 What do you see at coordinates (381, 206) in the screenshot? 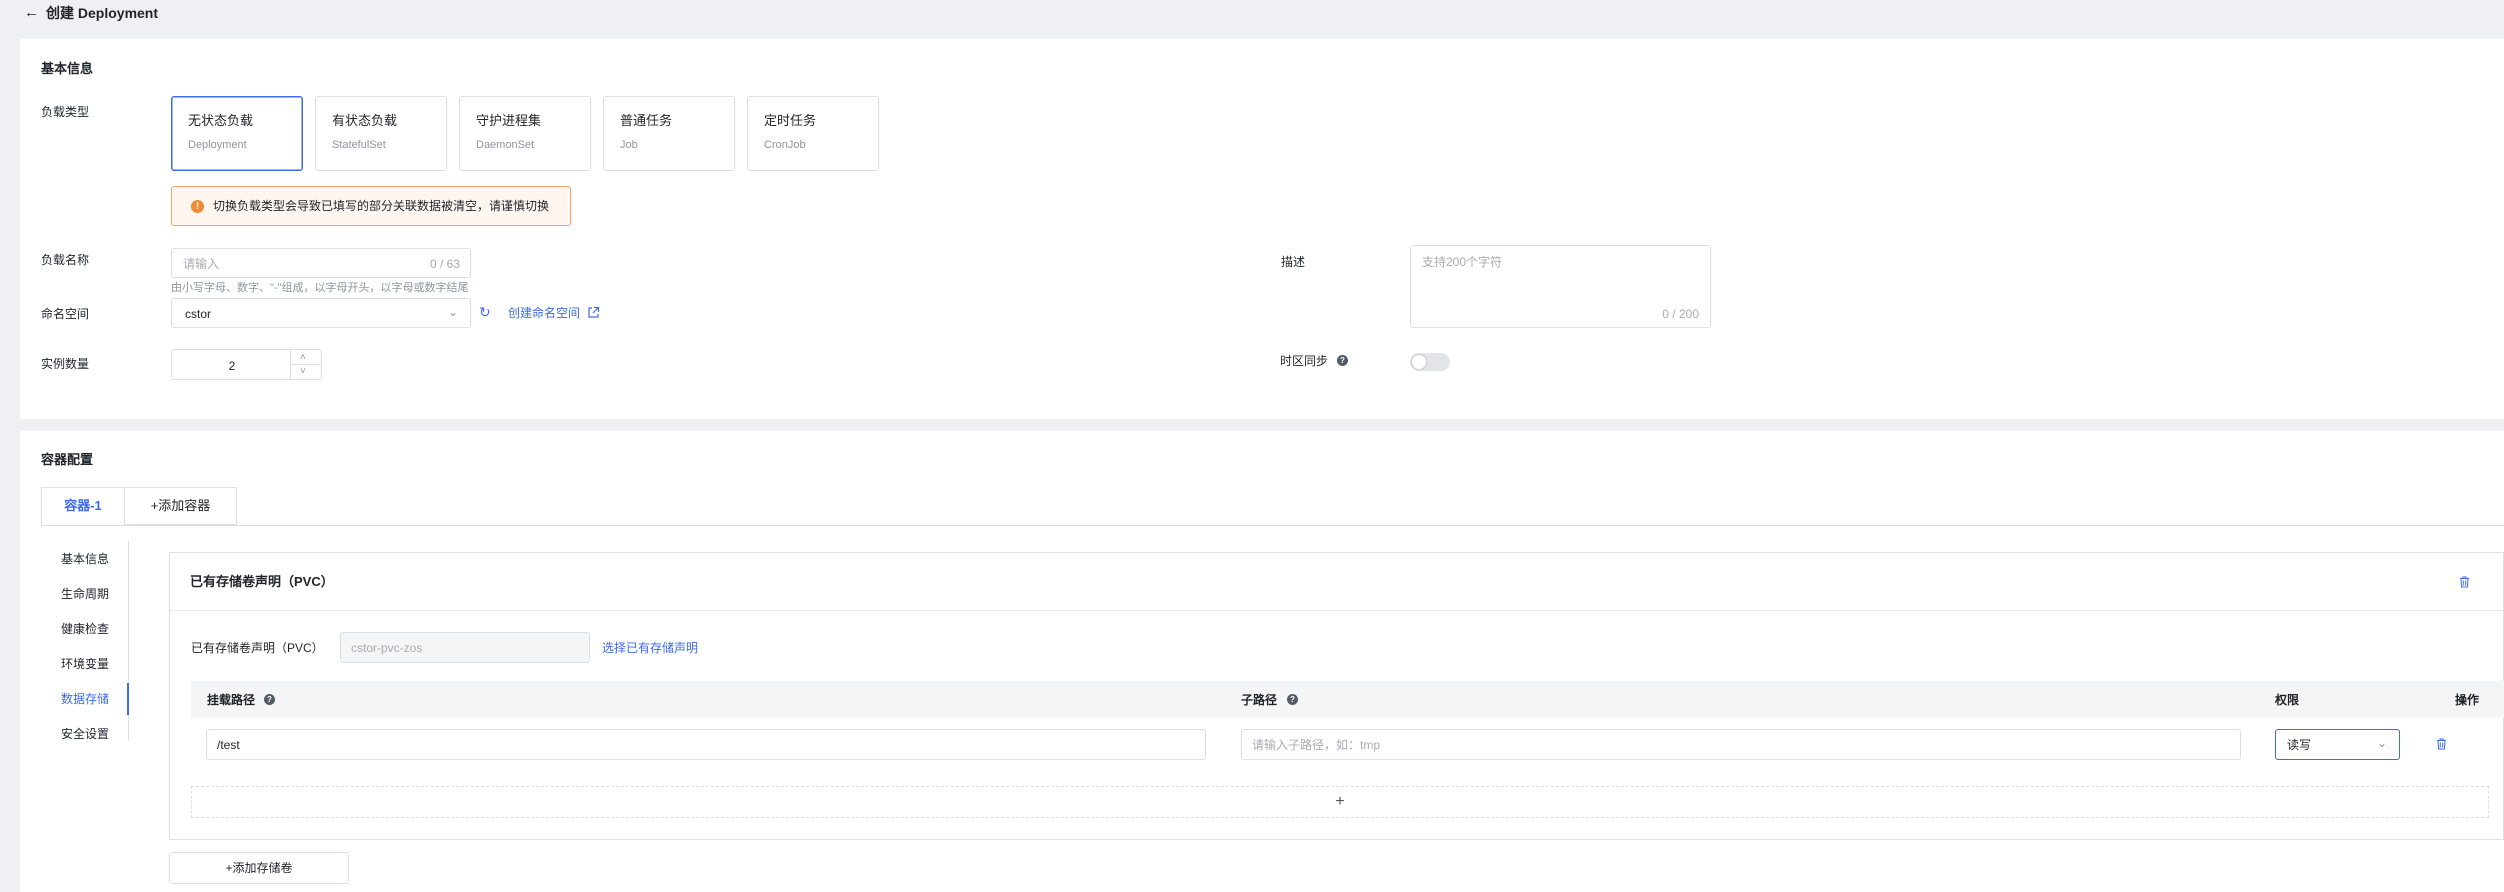
I see `warning-text: 切换负载类型会导致已填写的部分关联数据被清空，请谨慎切换` at bounding box center [381, 206].